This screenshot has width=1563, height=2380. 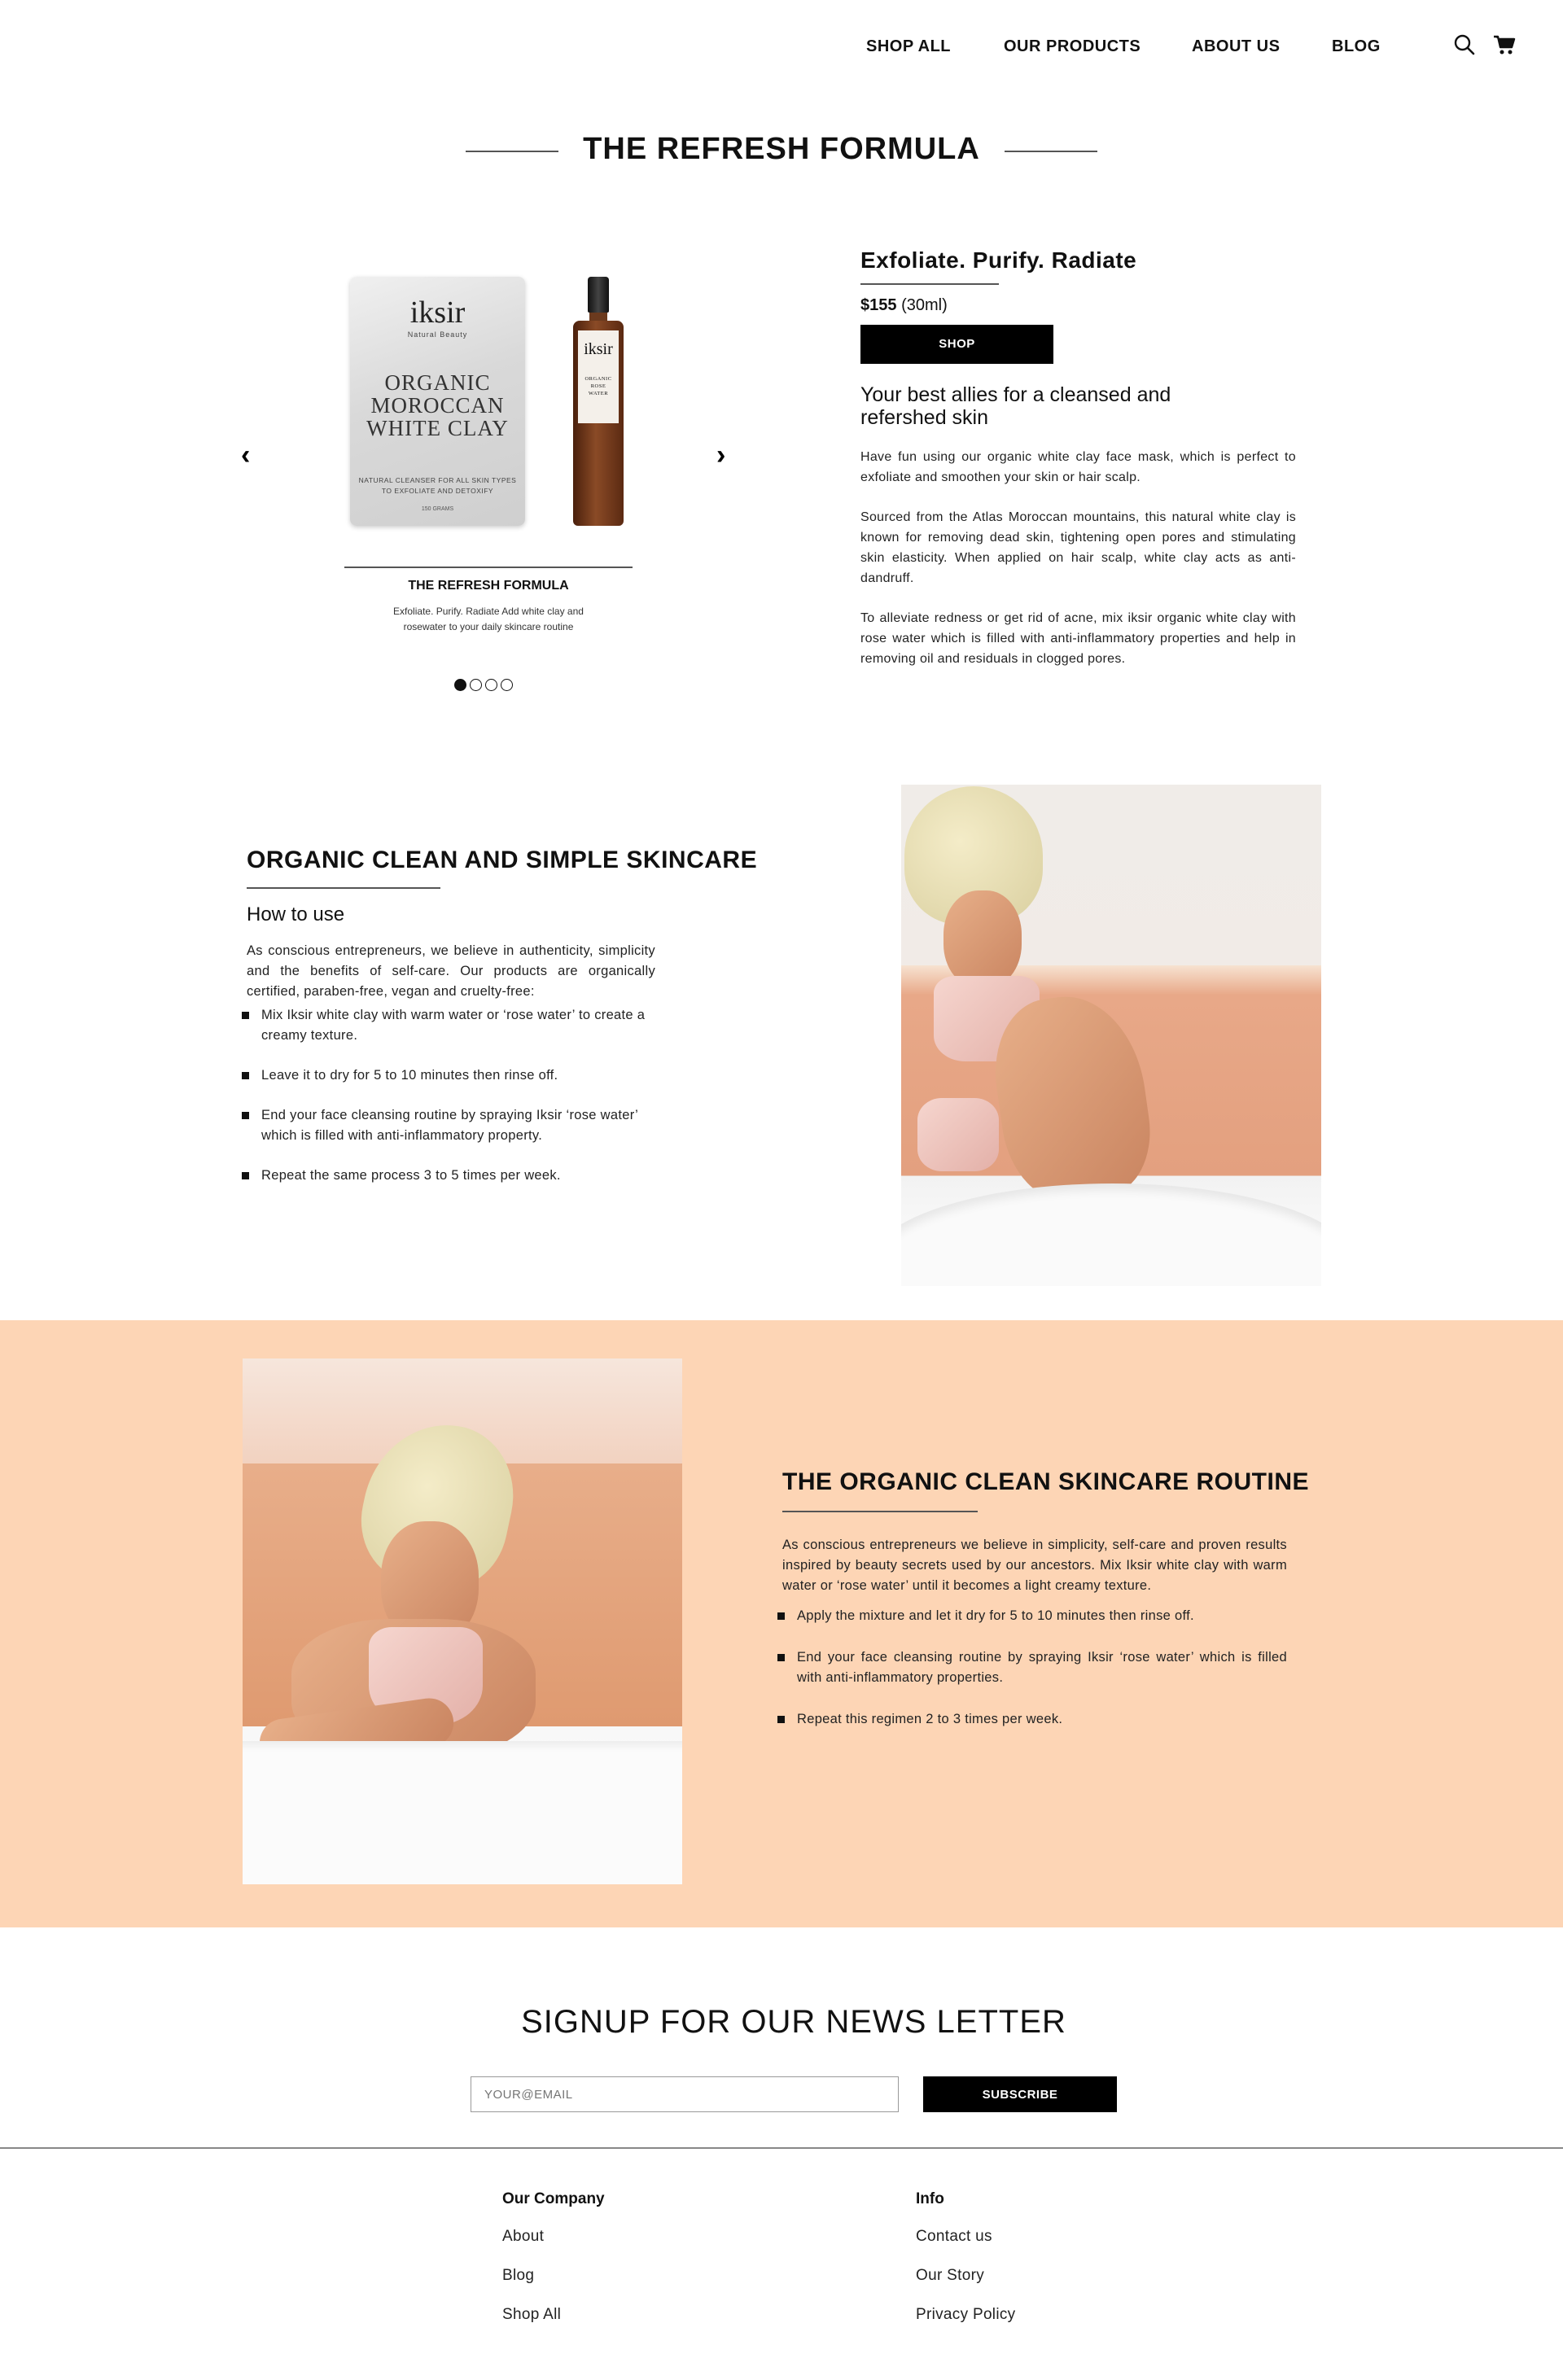 I want to click on routine-underline, so click(x=880, y=1512).